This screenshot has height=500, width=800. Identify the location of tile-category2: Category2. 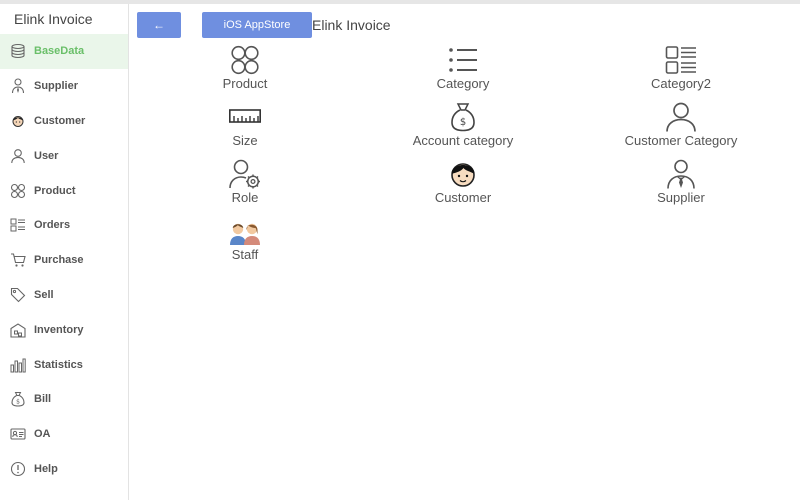
(681, 71).